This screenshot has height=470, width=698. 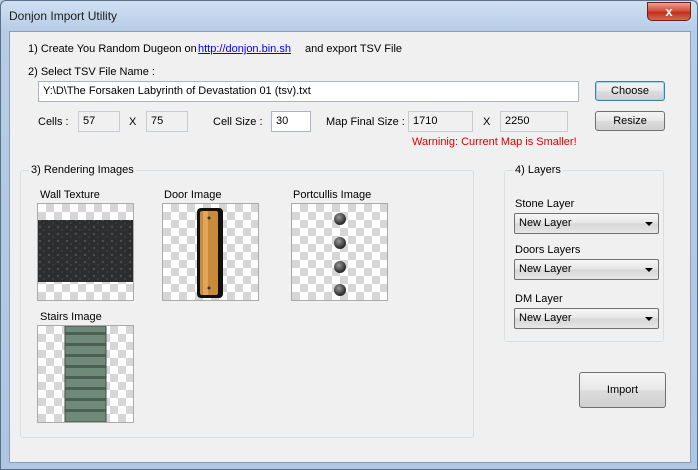 I want to click on map-width-field: 1710, so click(x=440, y=121).